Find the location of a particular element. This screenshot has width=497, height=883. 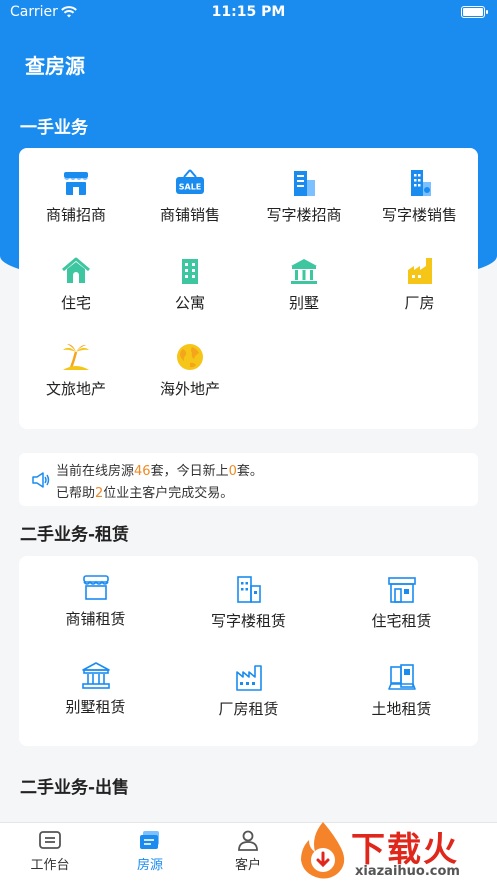

svg-text: SALE is located at coordinates (190, 187).